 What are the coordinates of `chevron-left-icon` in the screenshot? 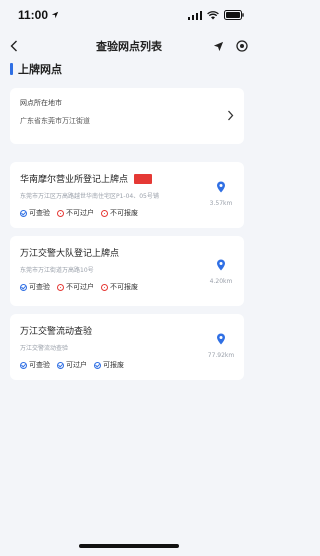 It's located at (13, 46).